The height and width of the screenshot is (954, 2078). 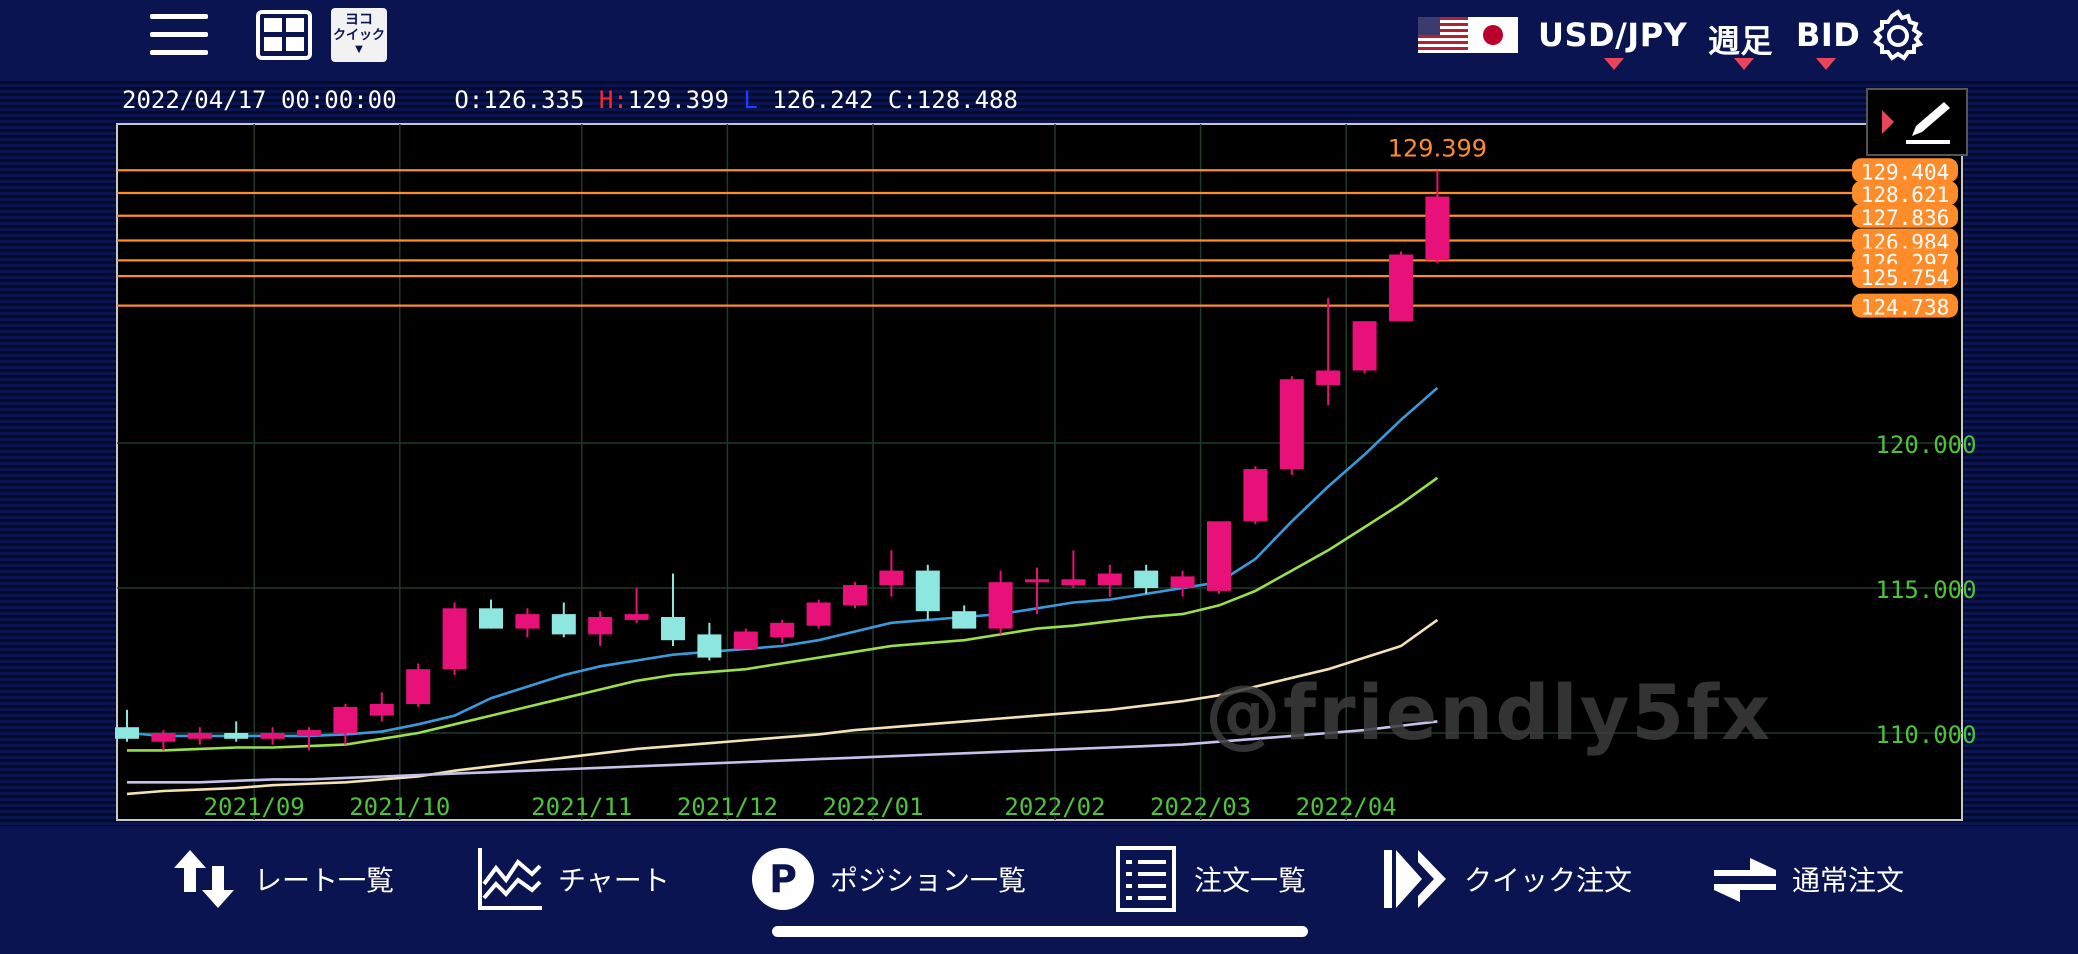 I want to click on x-tick-label: 2021/10, so click(x=399, y=807).